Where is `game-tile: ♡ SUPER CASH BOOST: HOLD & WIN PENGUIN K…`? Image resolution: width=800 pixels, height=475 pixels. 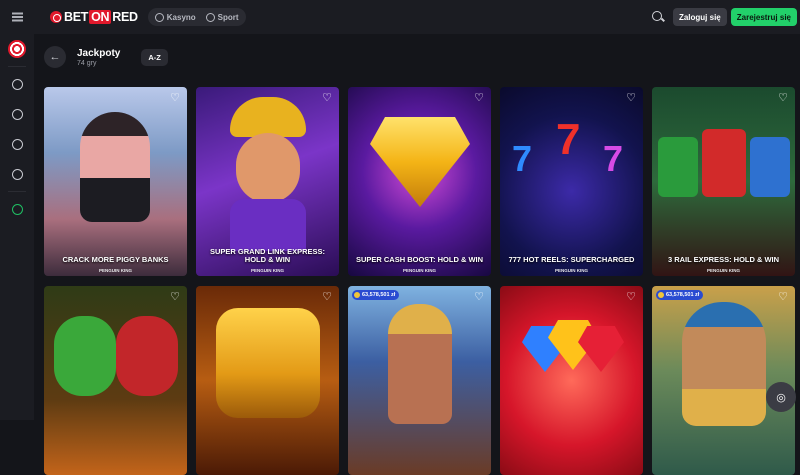 game-tile: ♡ SUPER CASH BOOST: HOLD & WIN PENGUIN K… is located at coordinates (419, 181).